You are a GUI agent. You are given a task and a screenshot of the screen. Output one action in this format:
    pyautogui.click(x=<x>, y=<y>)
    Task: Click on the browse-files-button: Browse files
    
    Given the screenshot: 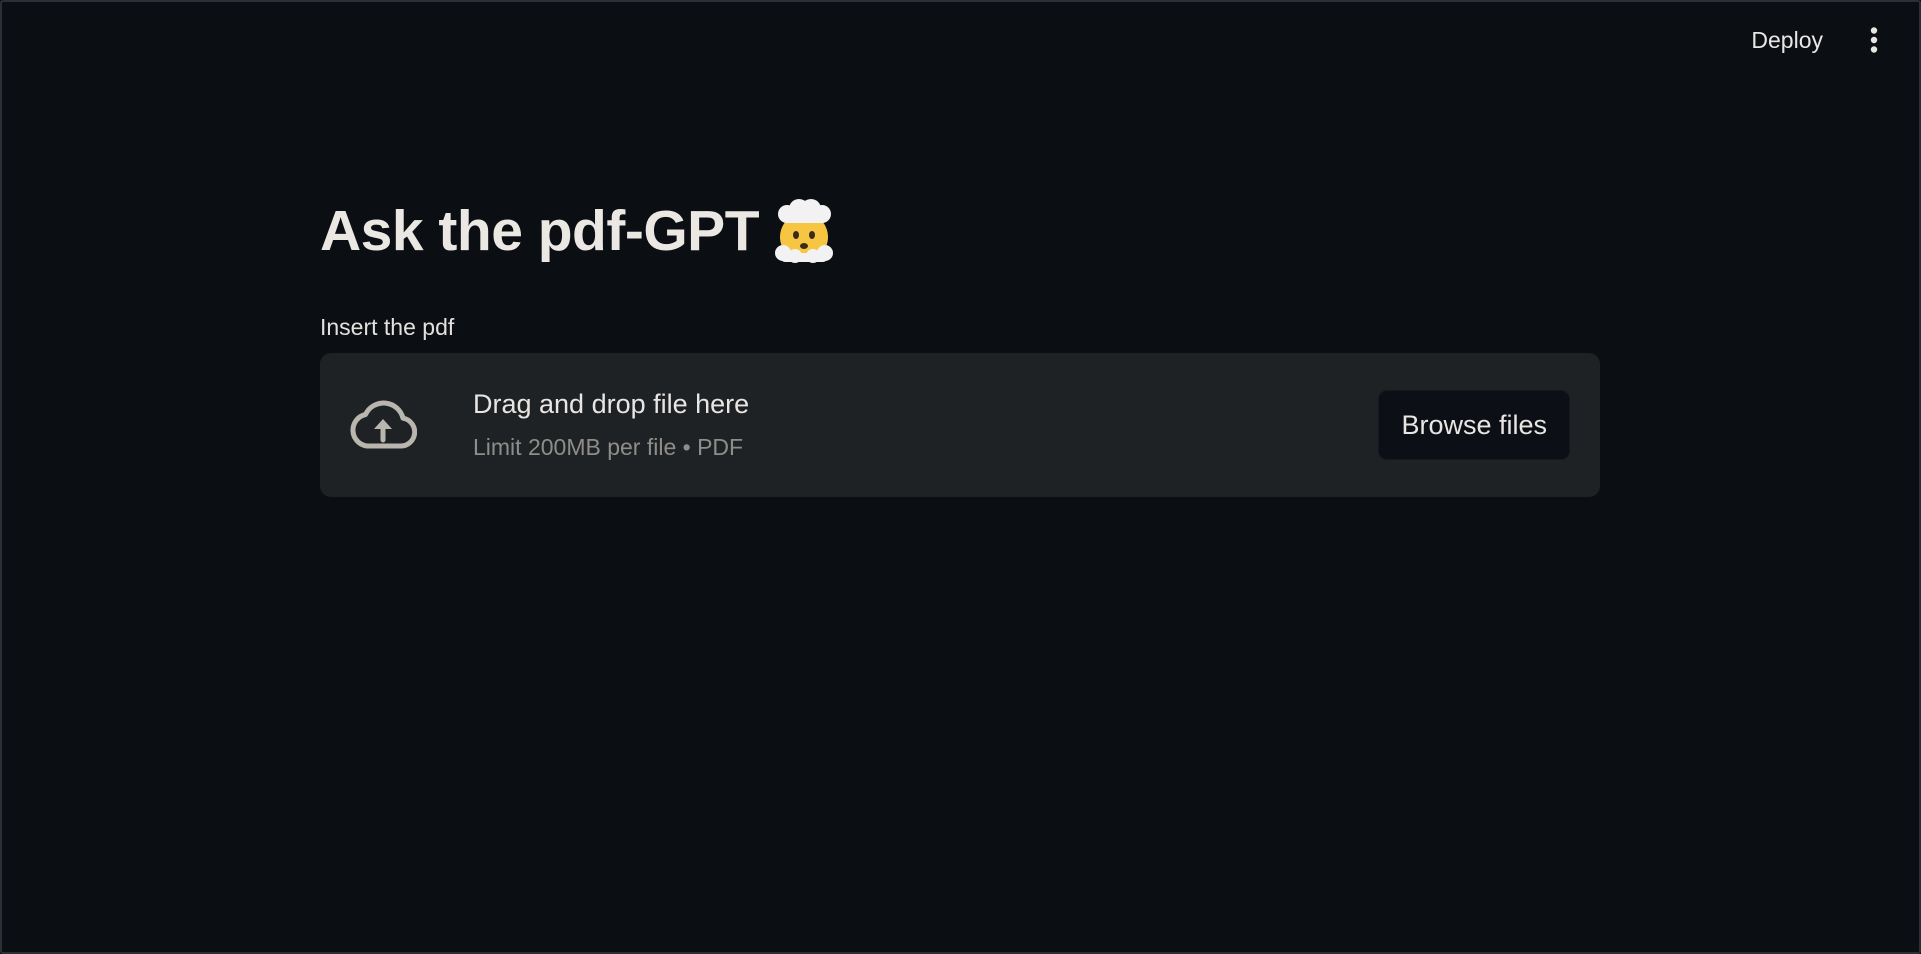 What is the action you would take?
    pyautogui.click(x=1474, y=425)
    